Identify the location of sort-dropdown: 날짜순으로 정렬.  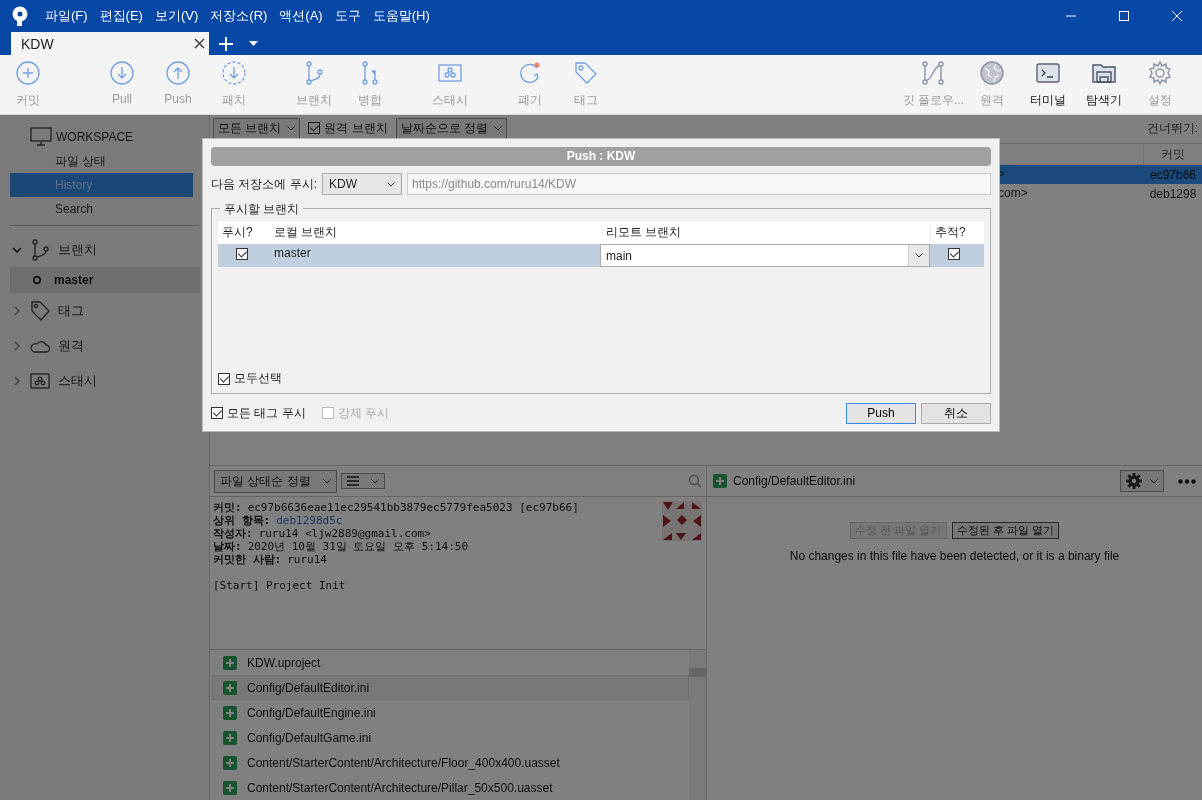
(451, 128).